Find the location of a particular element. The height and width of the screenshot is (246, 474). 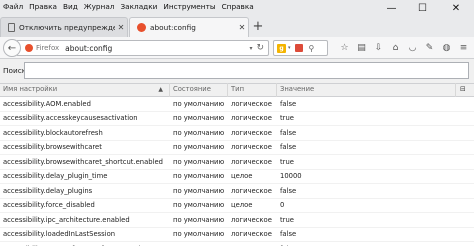

config-search-row: Поиск: is located at coordinates (237, 71).